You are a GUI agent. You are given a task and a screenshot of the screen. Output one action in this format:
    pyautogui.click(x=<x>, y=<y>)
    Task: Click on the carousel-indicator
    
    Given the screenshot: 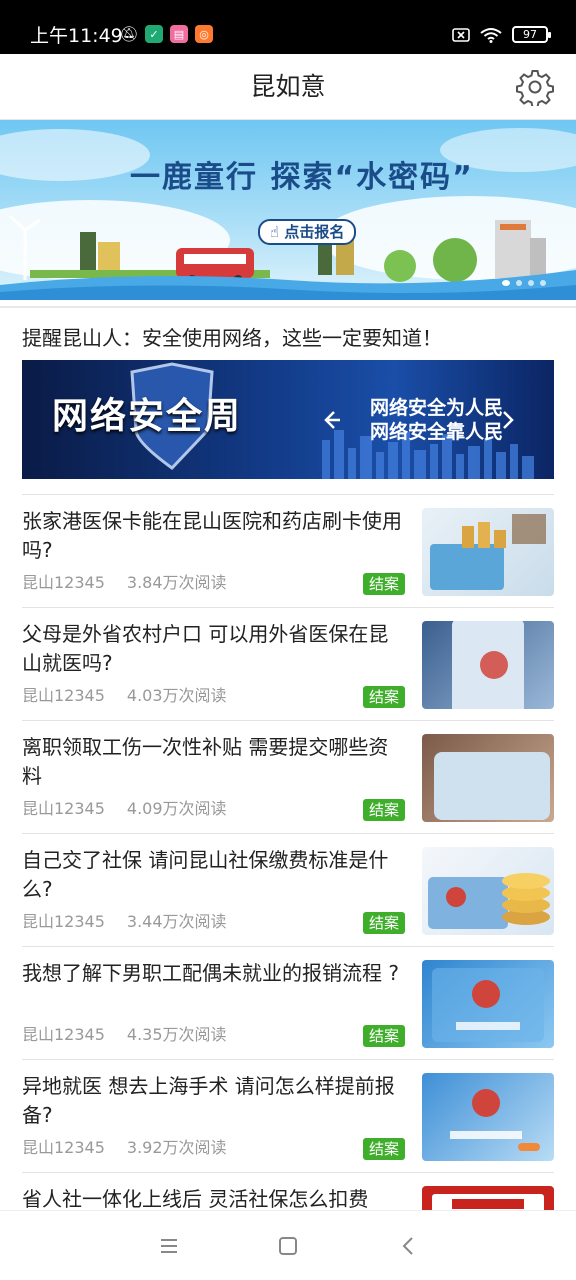 What is the action you would take?
    pyautogui.click(x=524, y=283)
    